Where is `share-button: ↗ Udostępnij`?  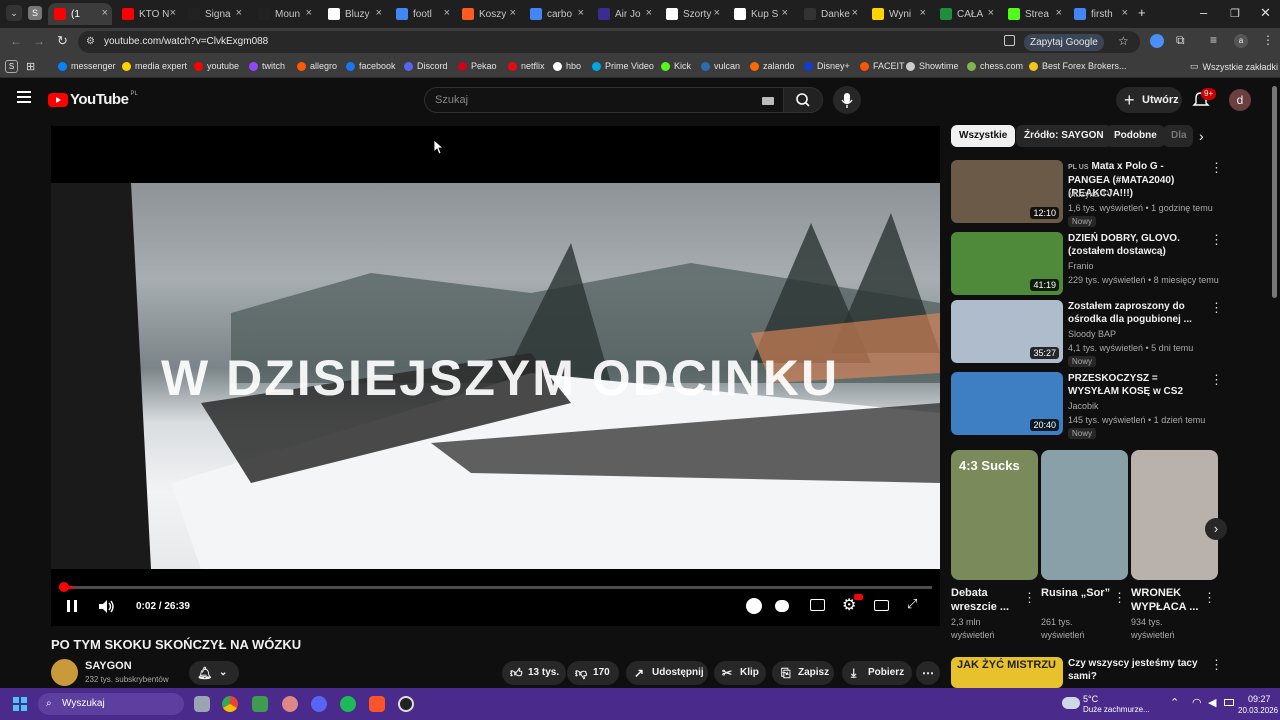
share-button: ↗ Udostępnij is located at coordinates (667, 673).